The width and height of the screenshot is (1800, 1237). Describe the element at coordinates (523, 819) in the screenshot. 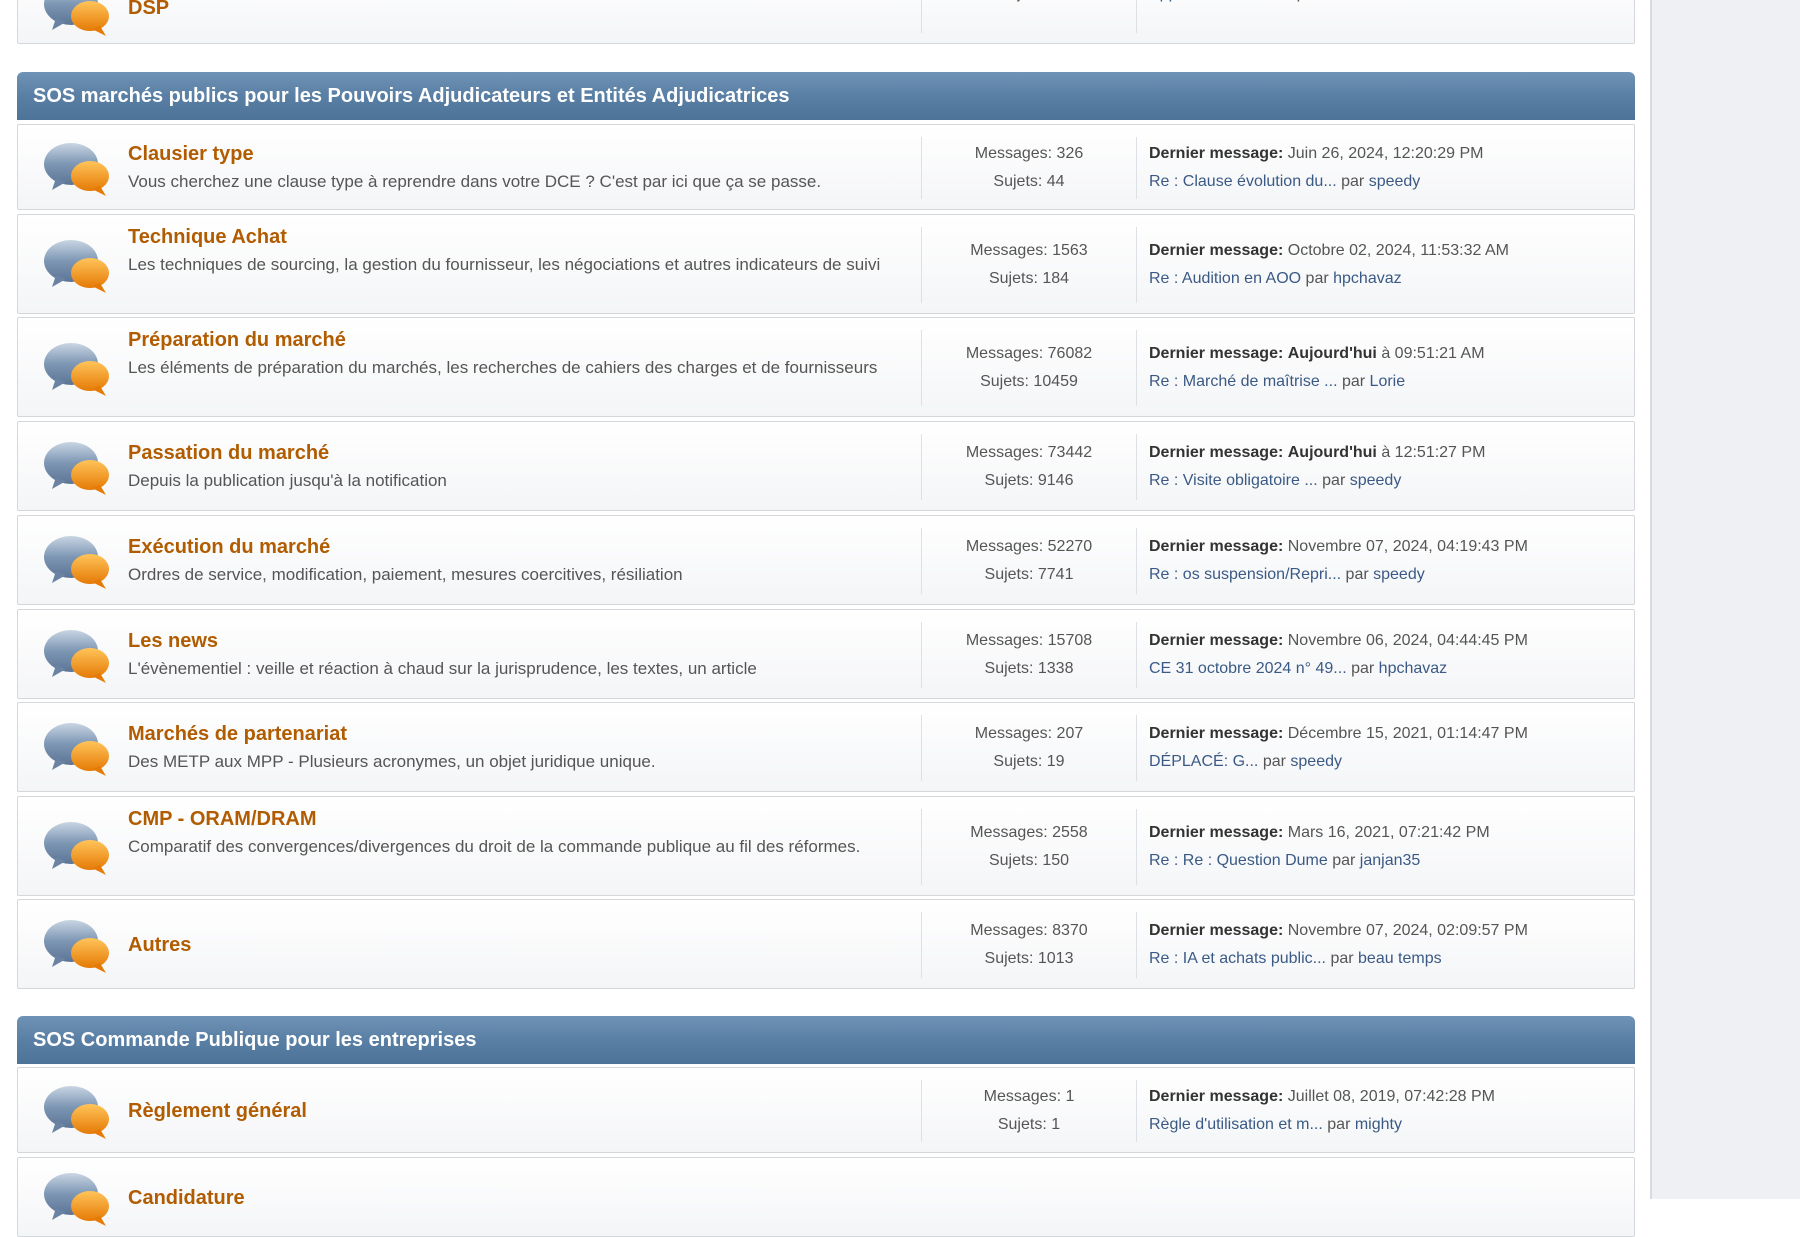

I see `board-title-link: CMP - ORAM/DRAM` at that location.